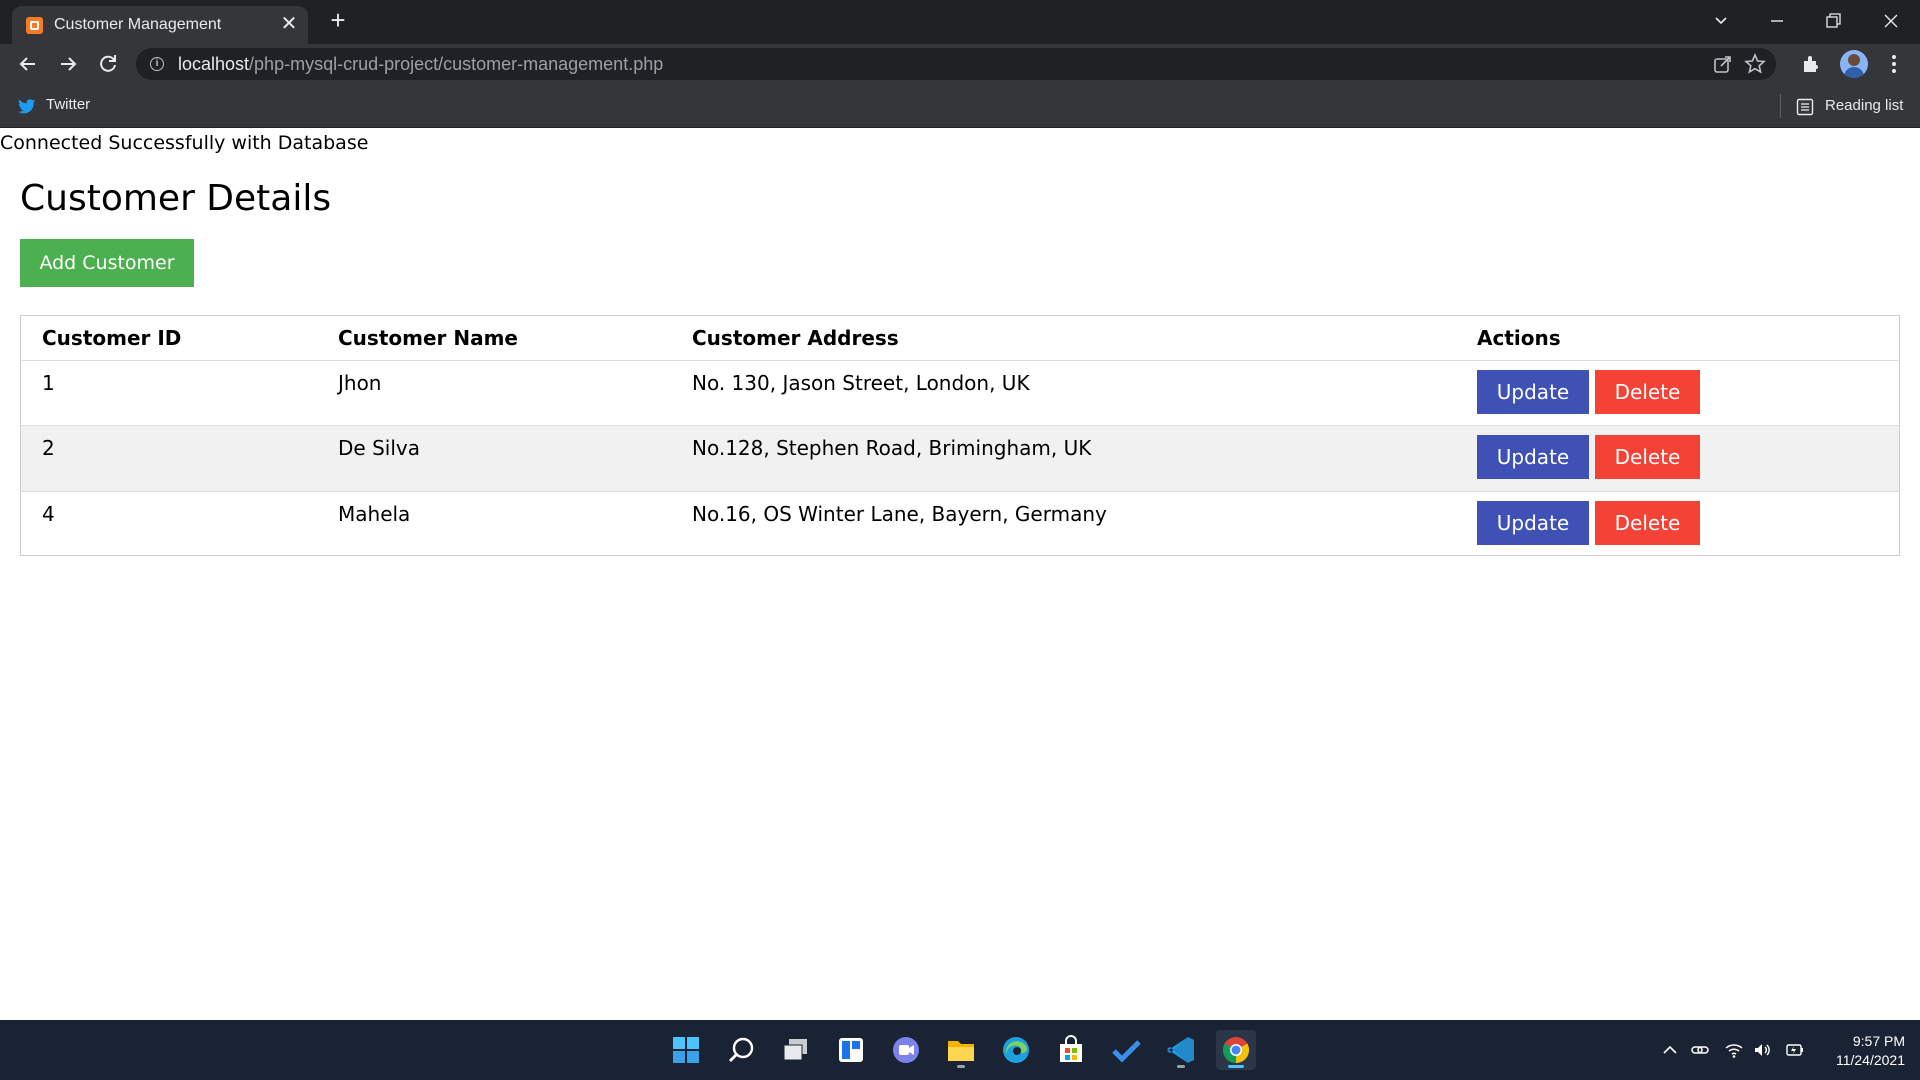 The height and width of the screenshot is (1080, 1920). Describe the element at coordinates (48, 514) in the screenshot. I see `cell-customer-id: 4` at that location.